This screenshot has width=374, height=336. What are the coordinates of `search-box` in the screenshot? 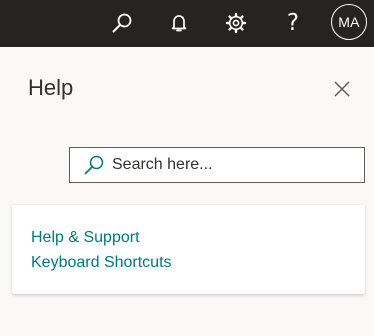 It's located at (217, 165).